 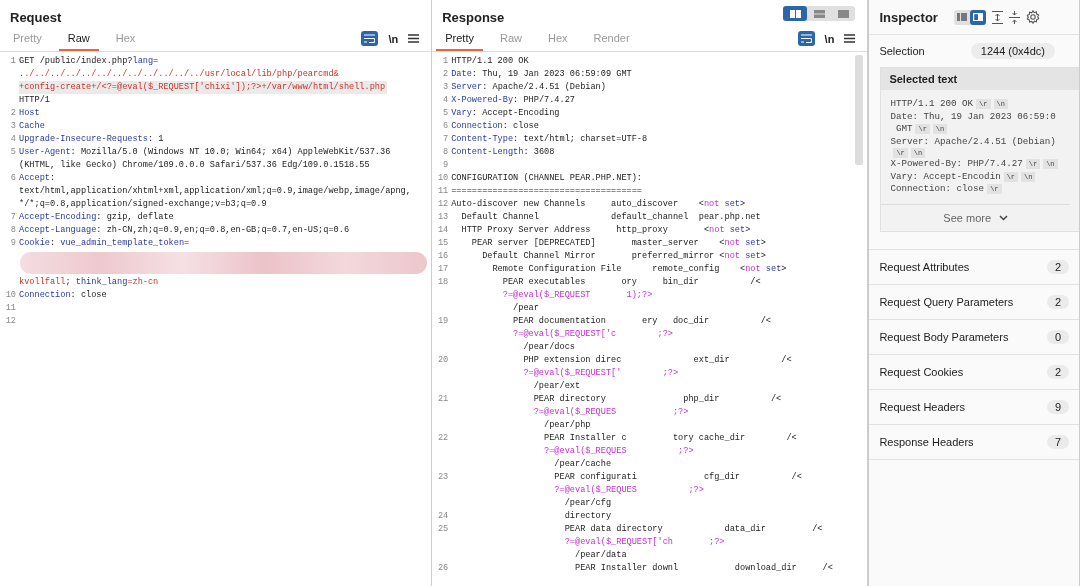 I want to click on panel-title: Response, so click(x=473, y=18).